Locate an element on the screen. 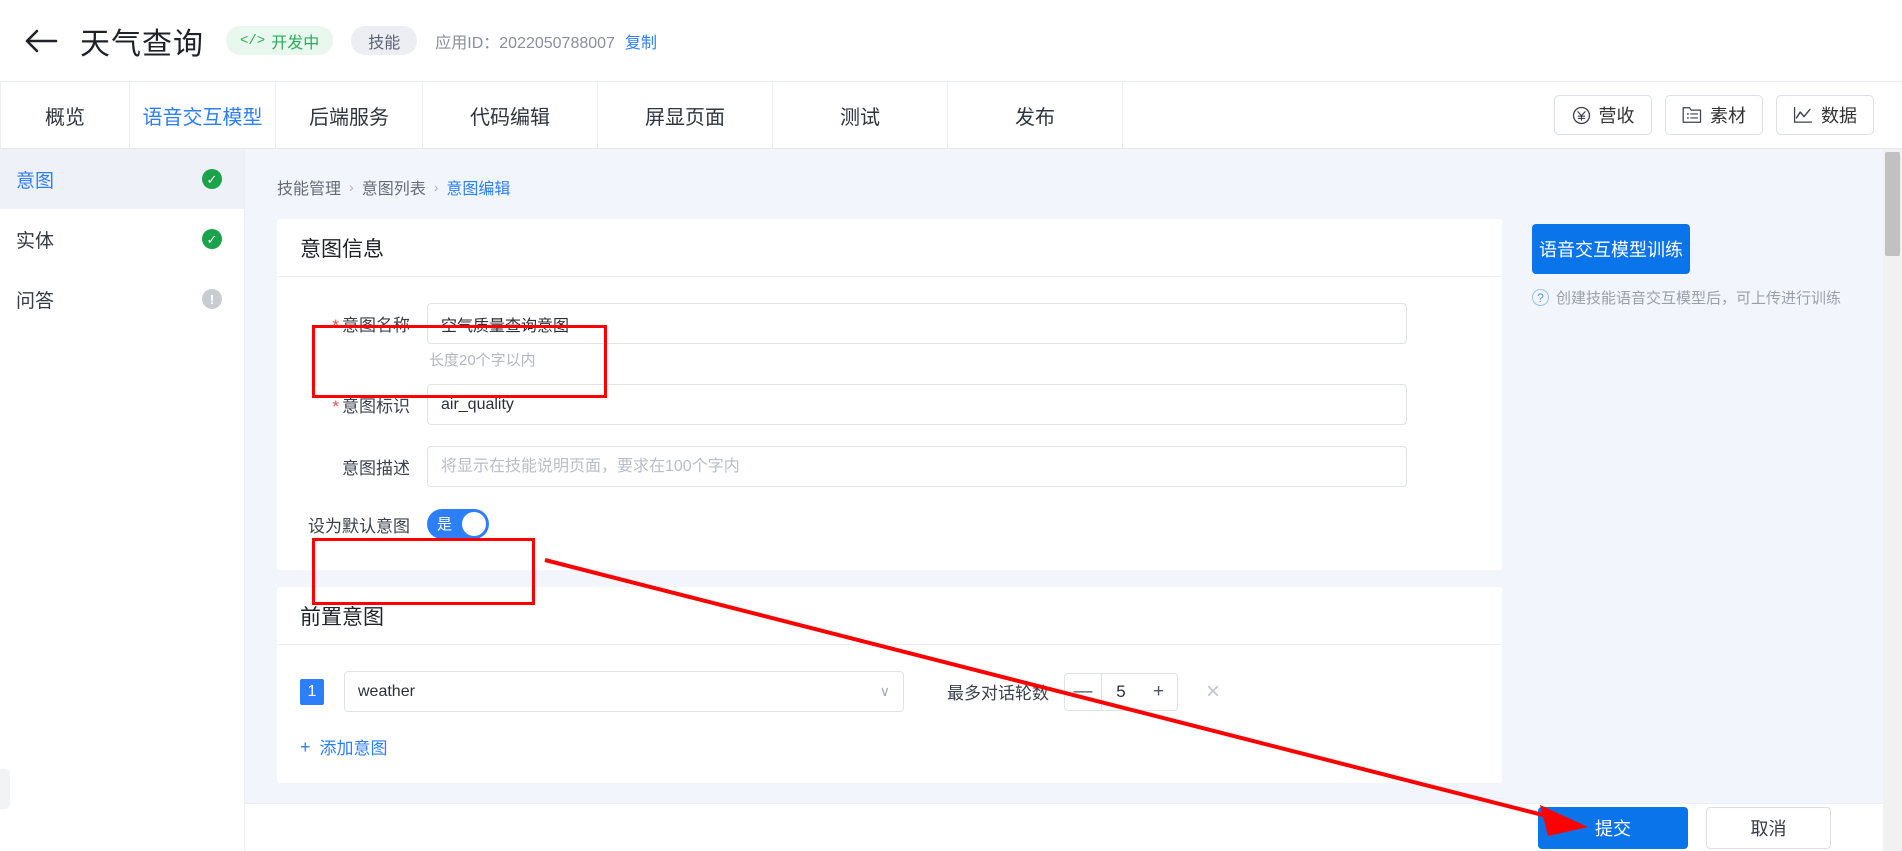 Image resolution: width=1902 pixels, height=851 pixels. required-asterisk: * is located at coordinates (335, 325).